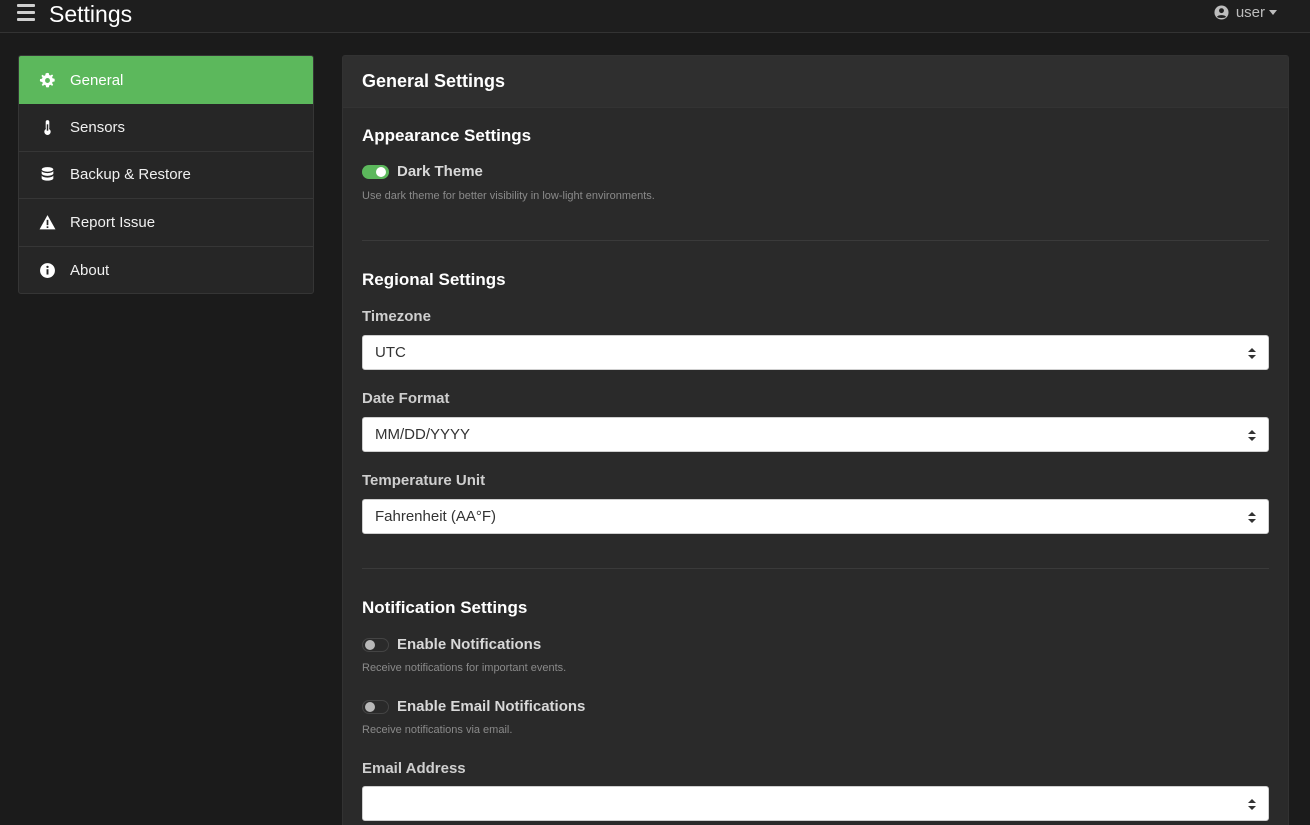  I want to click on card-header: General Settings, so click(815, 82).